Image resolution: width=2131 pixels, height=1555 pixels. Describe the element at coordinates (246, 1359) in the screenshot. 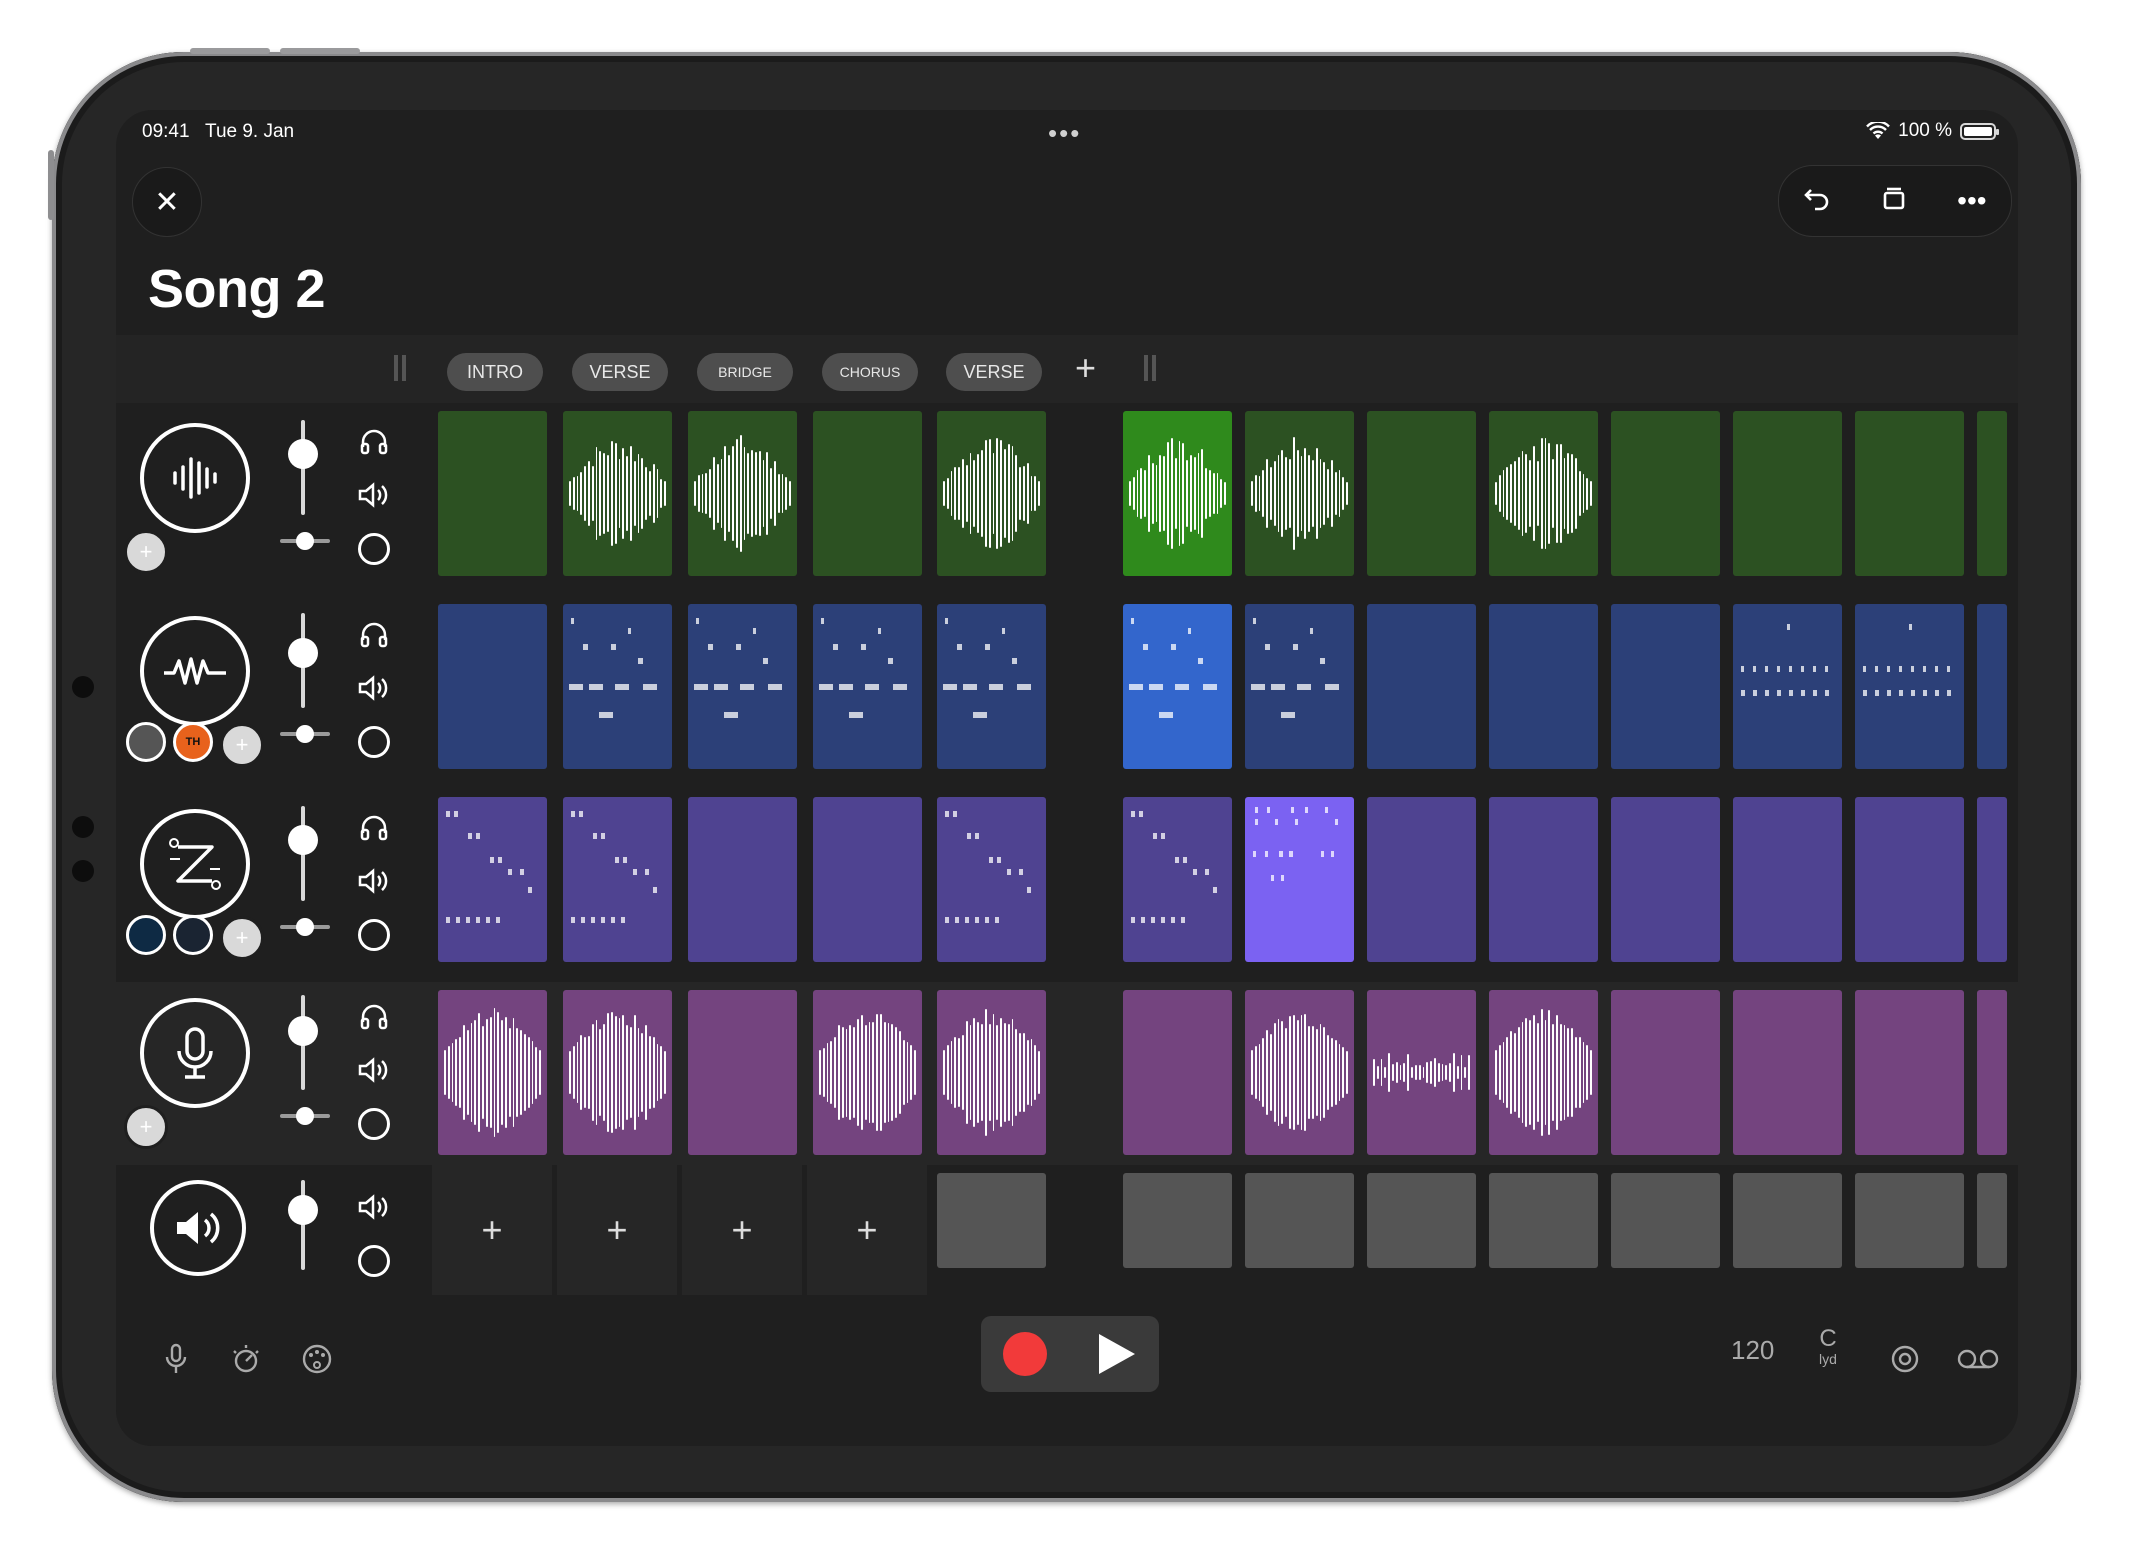

I see `metronome-icon` at that location.